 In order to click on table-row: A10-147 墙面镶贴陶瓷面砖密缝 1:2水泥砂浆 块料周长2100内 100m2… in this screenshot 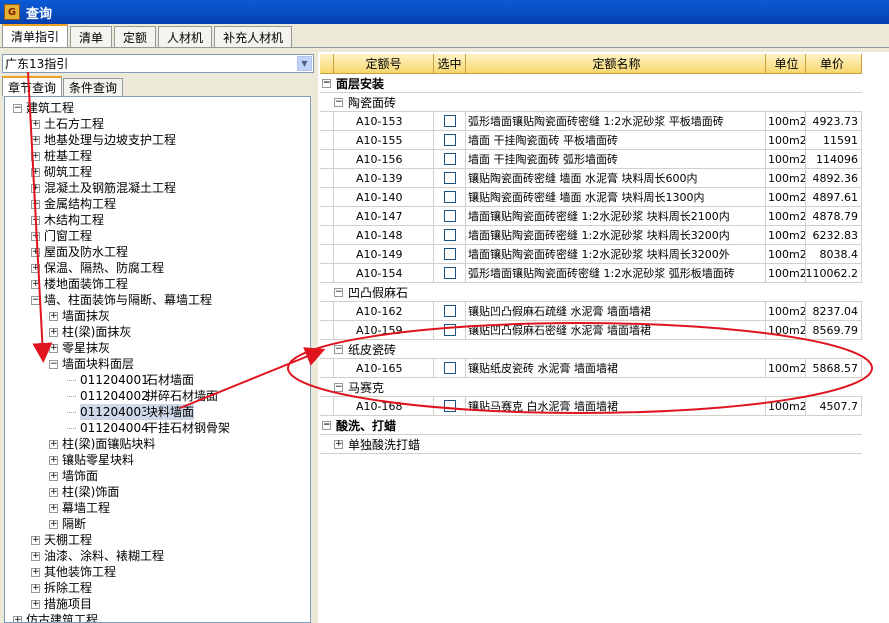, I will do `click(591, 216)`.